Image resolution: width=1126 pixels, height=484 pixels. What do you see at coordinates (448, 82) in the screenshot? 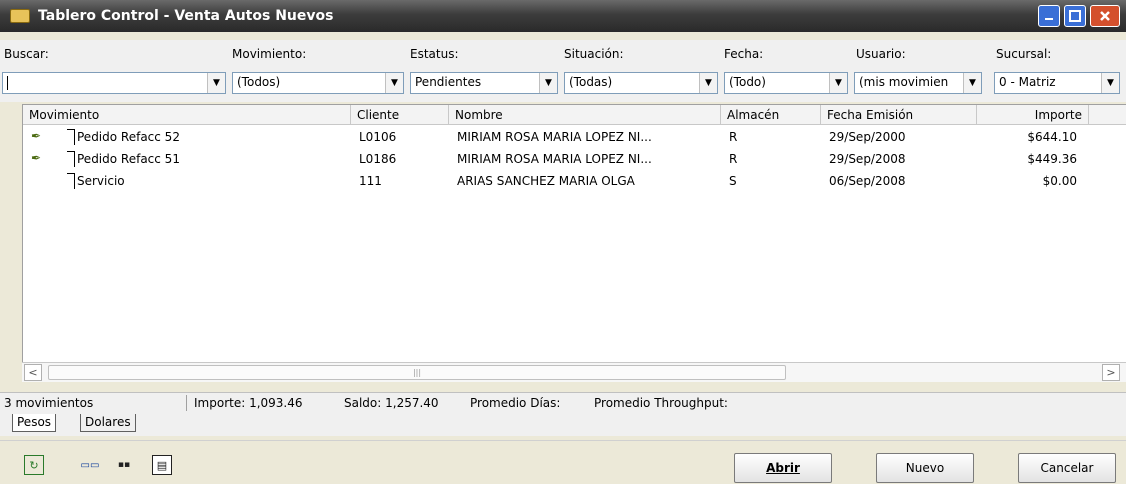
I see `estatus-value: Pendientes` at bounding box center [448, 82].